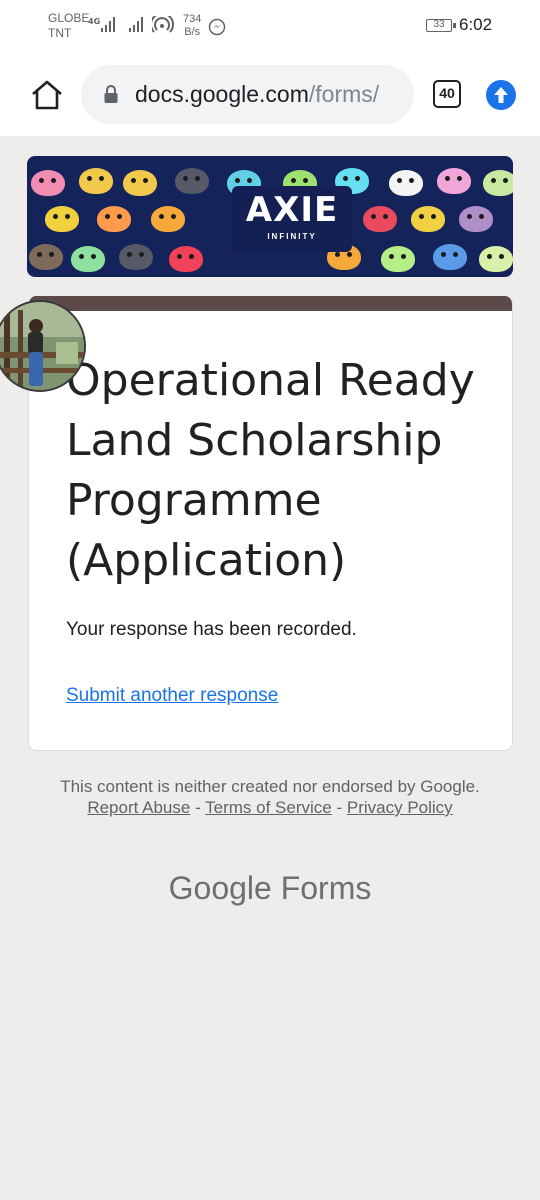  What do you see at coordinates (222, 94) in the screenshot?
I see `url-host: docs.google.com` at bounding box center [222, 94].